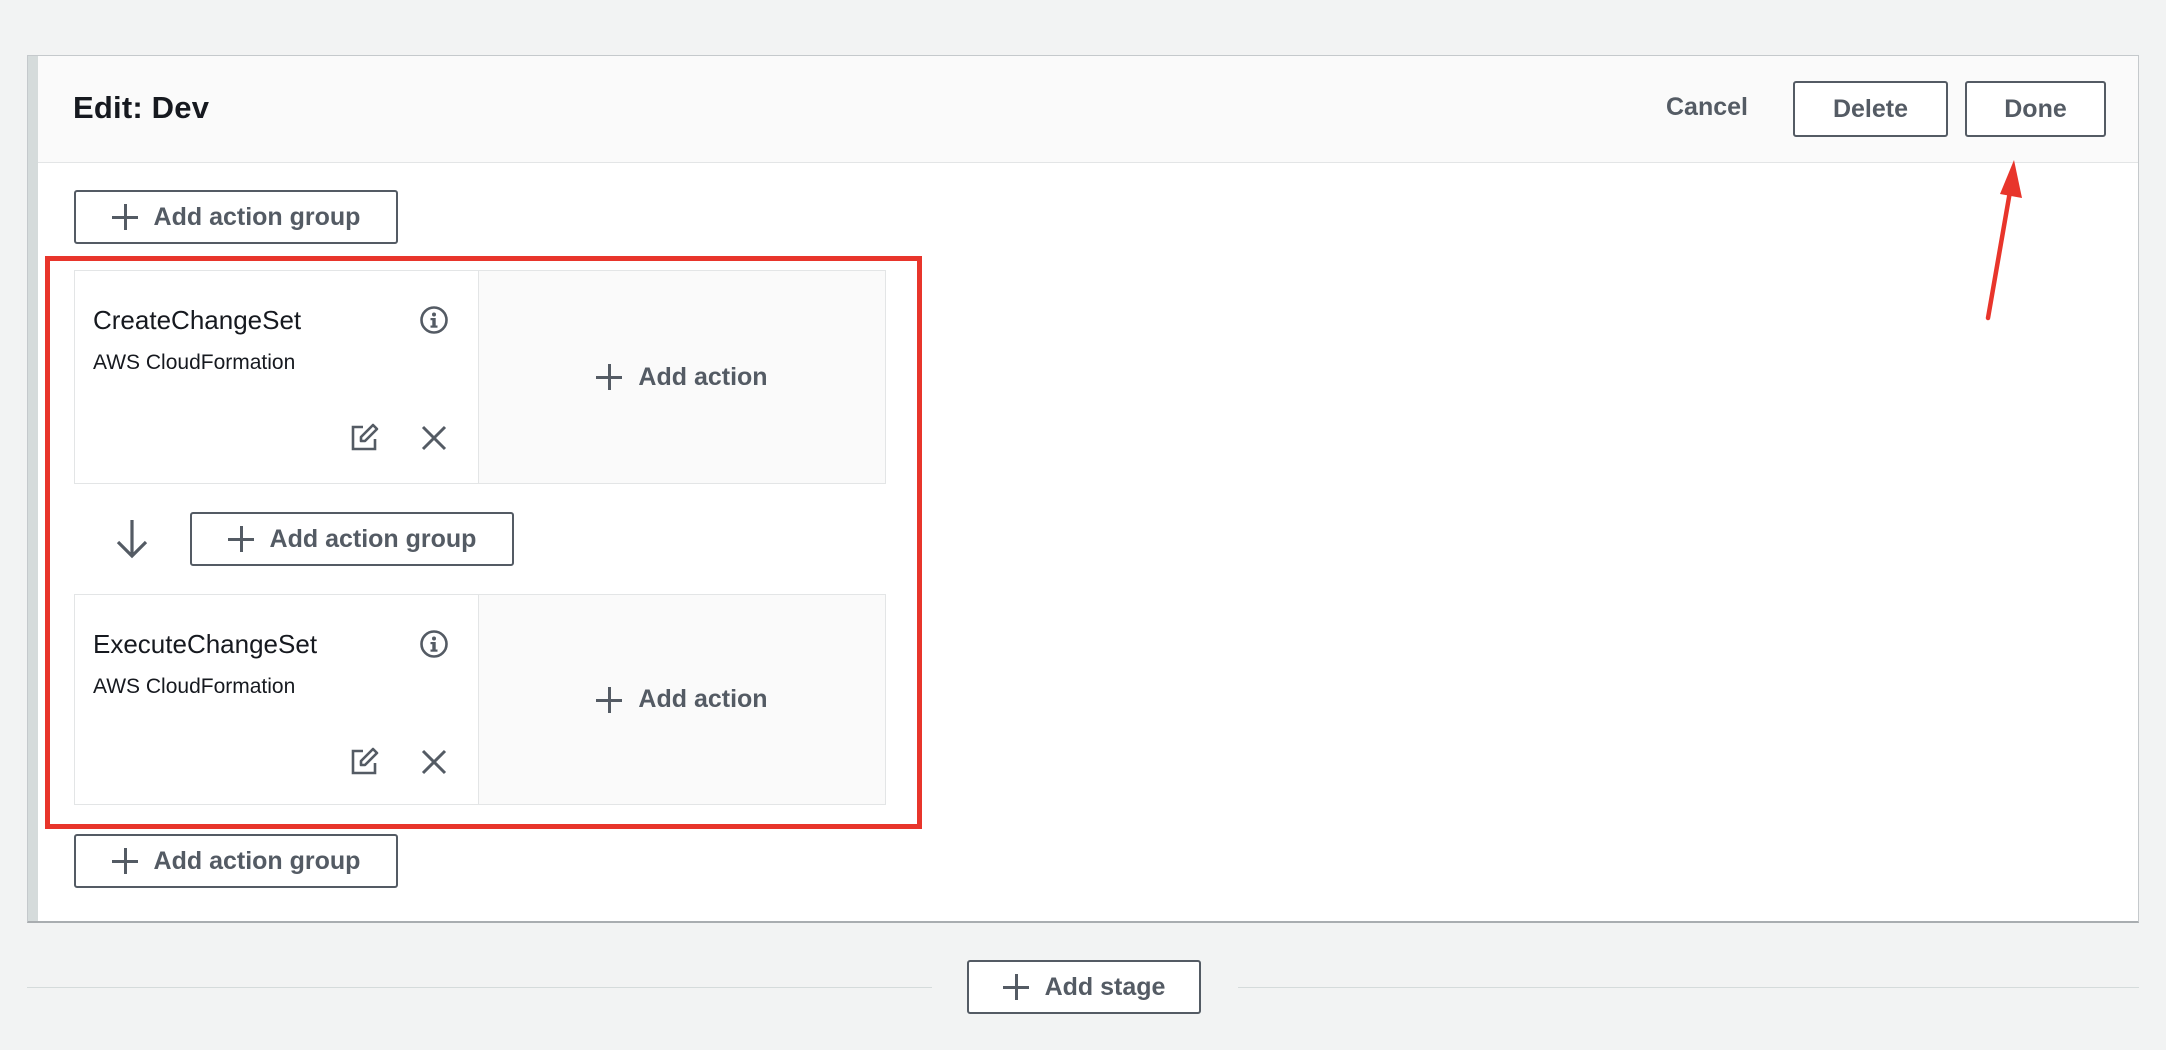 The image size is (2166, 1050). I want to click on stage-left-bar, so click(33, 488).